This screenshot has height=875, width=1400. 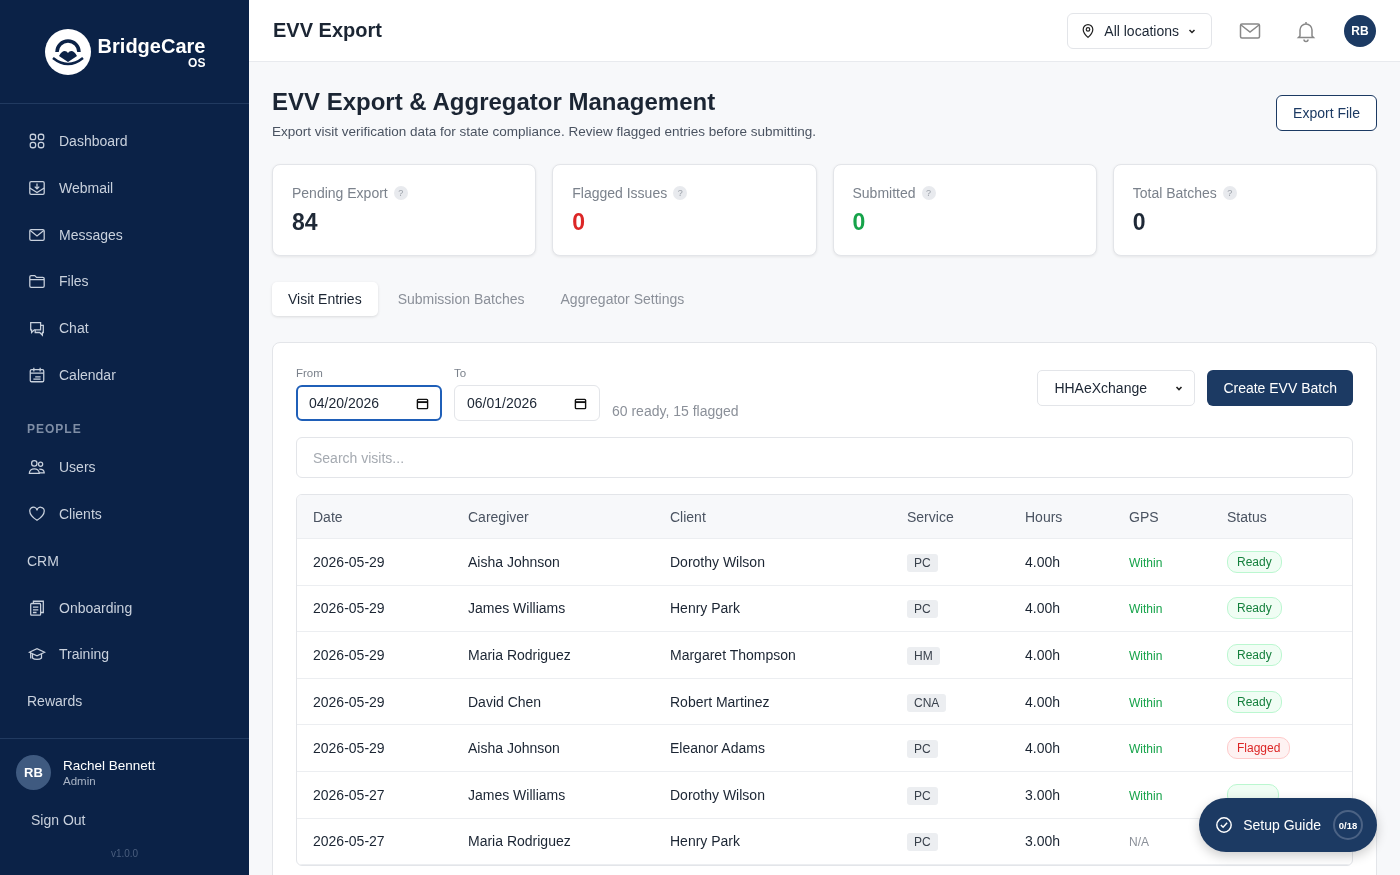 I want to click on nav-item: Webmail, so click(x=124, y=188).